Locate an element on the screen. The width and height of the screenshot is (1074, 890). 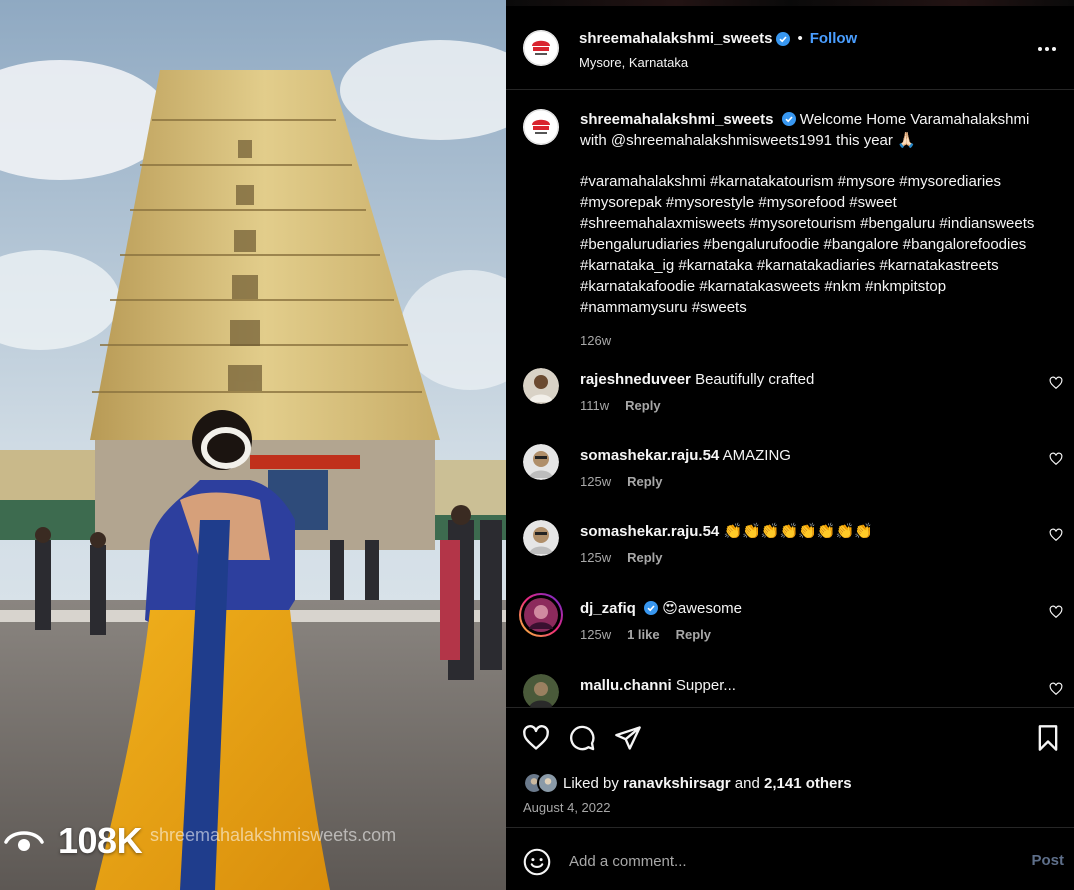
view-count: 108K is located at coordinates (72, 841).